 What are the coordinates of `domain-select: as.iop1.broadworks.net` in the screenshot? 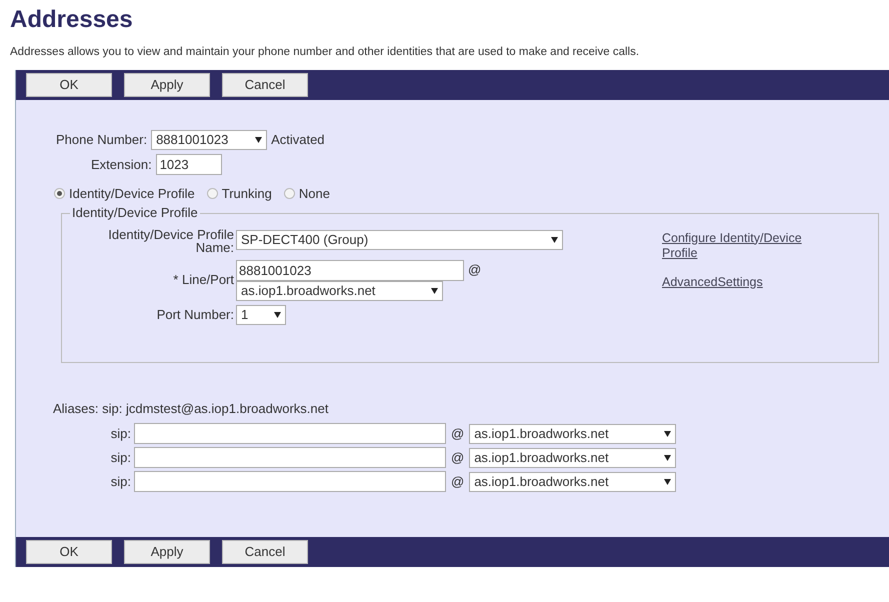 It's located at (339, 290).